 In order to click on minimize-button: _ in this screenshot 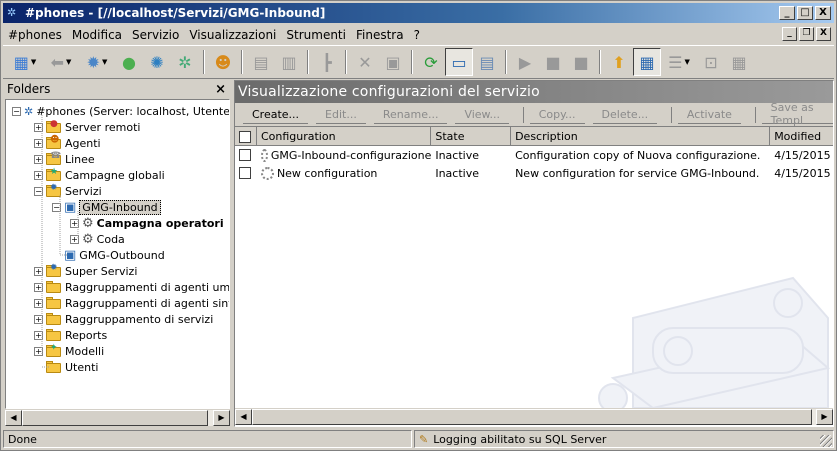, I will do `click(787, 13)`.